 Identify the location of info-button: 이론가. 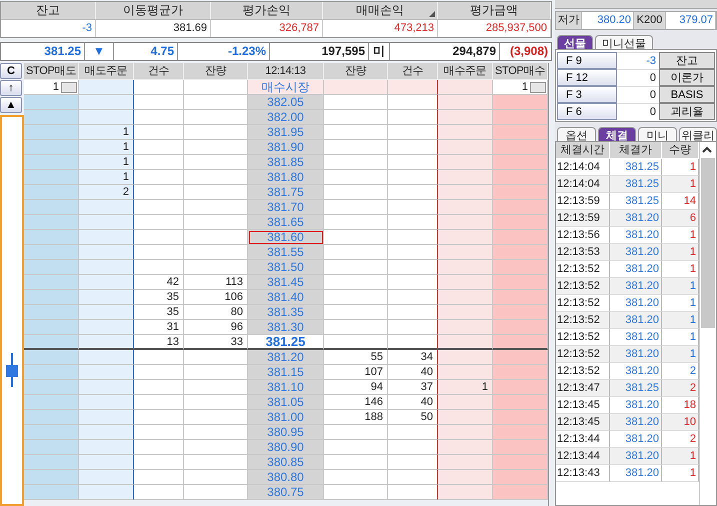
(687, 77).